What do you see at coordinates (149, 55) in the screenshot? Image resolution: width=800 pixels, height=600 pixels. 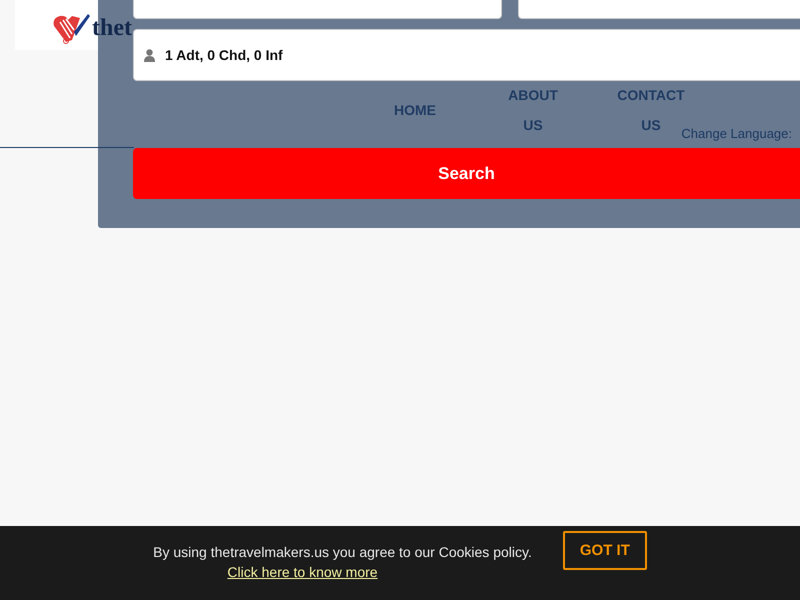 I see `person-icon` at bounding box center [149, 55].